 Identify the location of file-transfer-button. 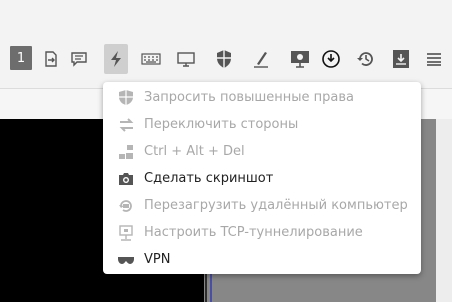
(51, 59).